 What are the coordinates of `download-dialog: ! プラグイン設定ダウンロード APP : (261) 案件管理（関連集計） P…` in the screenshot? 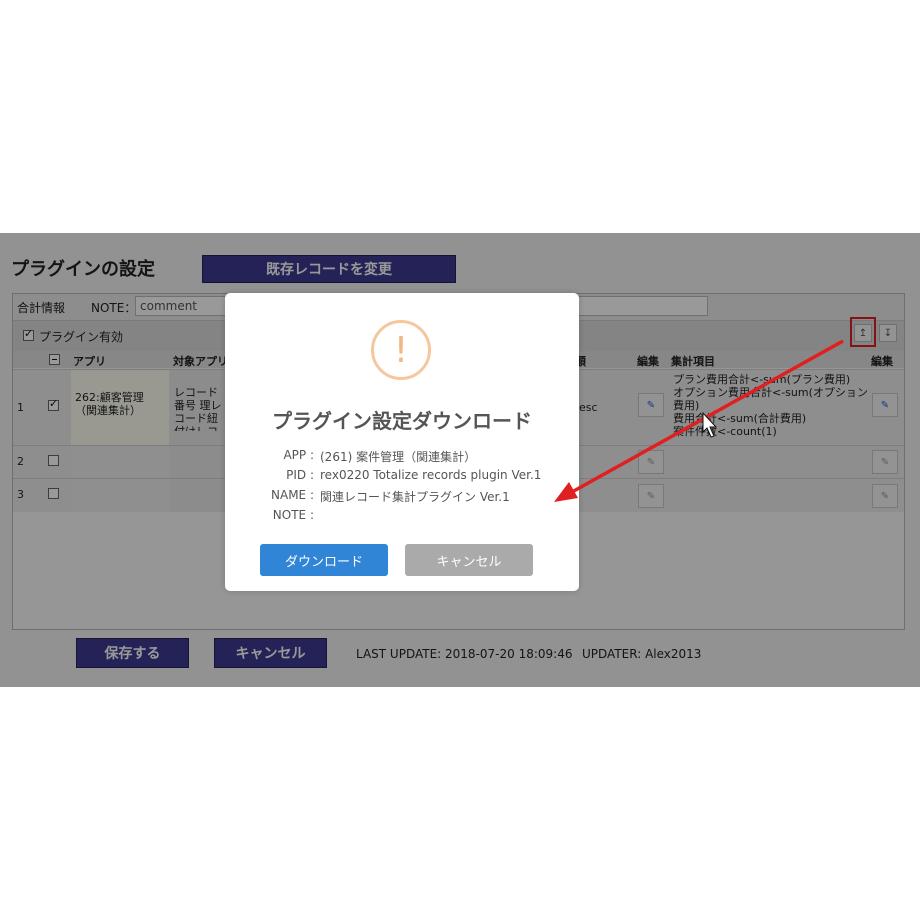 It's located at (402, 442).